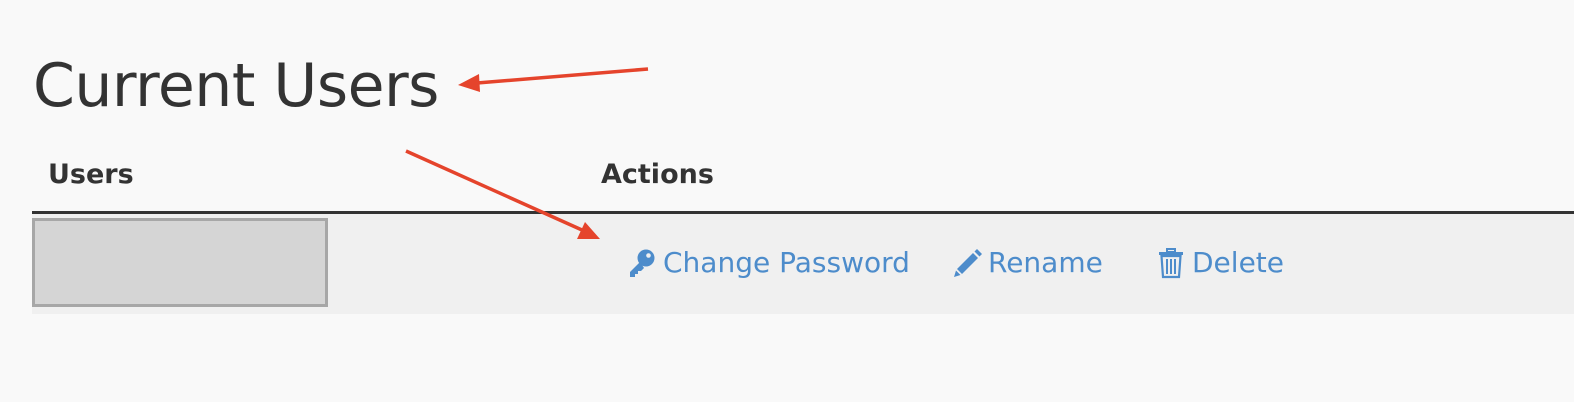 This screenshot has height=402, width=1574. I want to click on column-header-actions: Actions, so click(657, 174).